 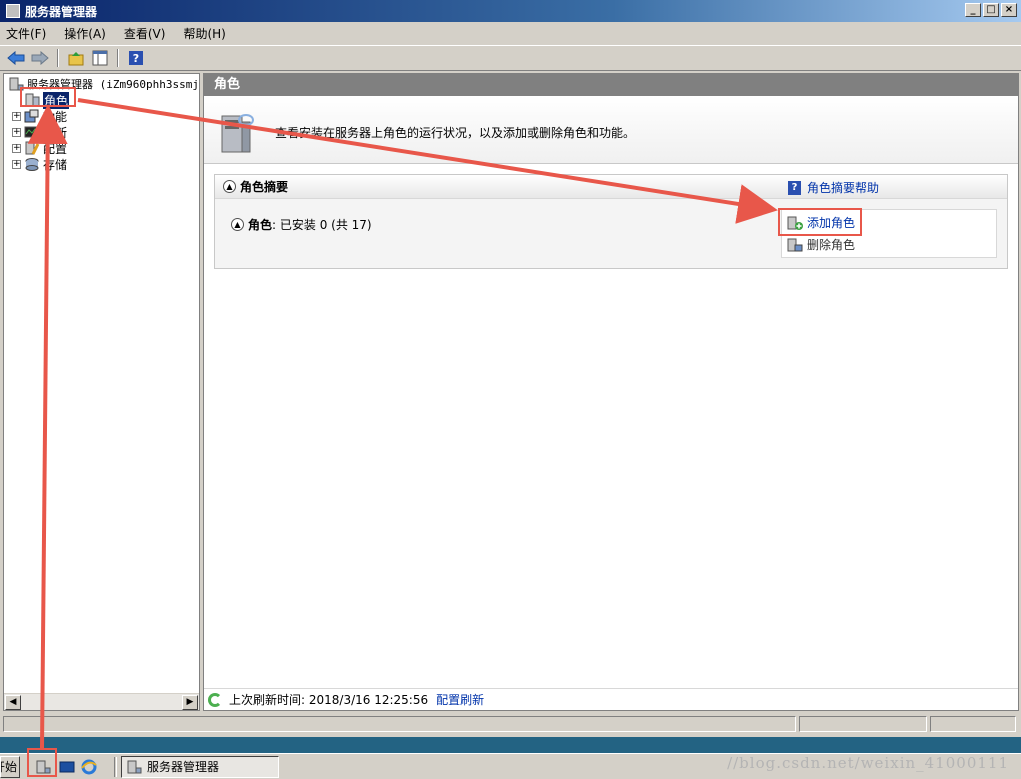 What do you see at coordinates (101, 701) in the screenshot?
I see `tree-horizontal-scrollbar: ◀ ▶` at bounding box center [101, 701].